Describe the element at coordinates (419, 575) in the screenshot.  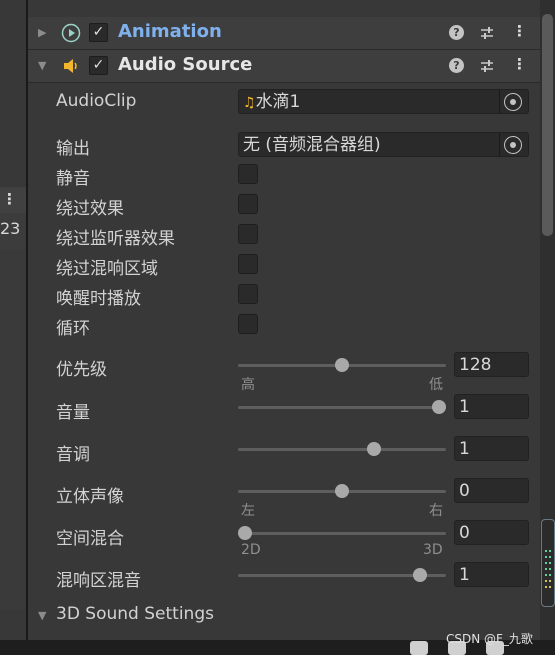
I see `reverb-zone-mix-slider-thumb` at that location.